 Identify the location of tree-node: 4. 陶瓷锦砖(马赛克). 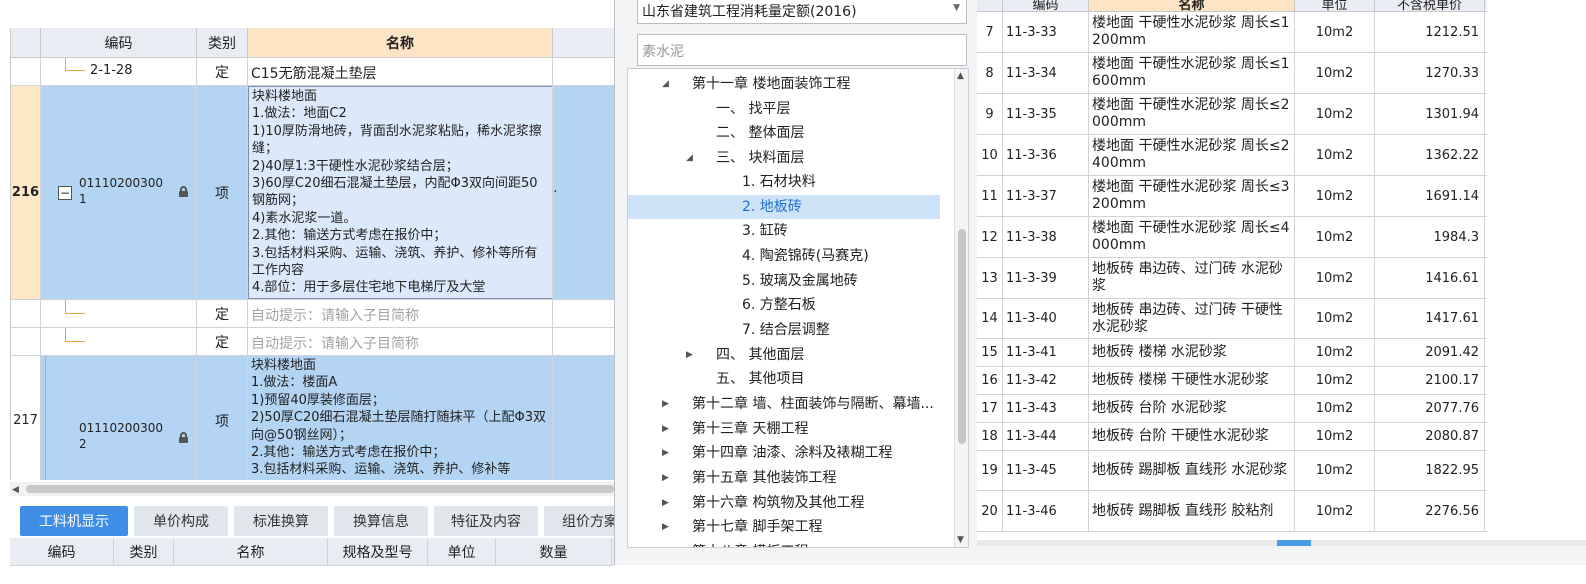
(792, 256).